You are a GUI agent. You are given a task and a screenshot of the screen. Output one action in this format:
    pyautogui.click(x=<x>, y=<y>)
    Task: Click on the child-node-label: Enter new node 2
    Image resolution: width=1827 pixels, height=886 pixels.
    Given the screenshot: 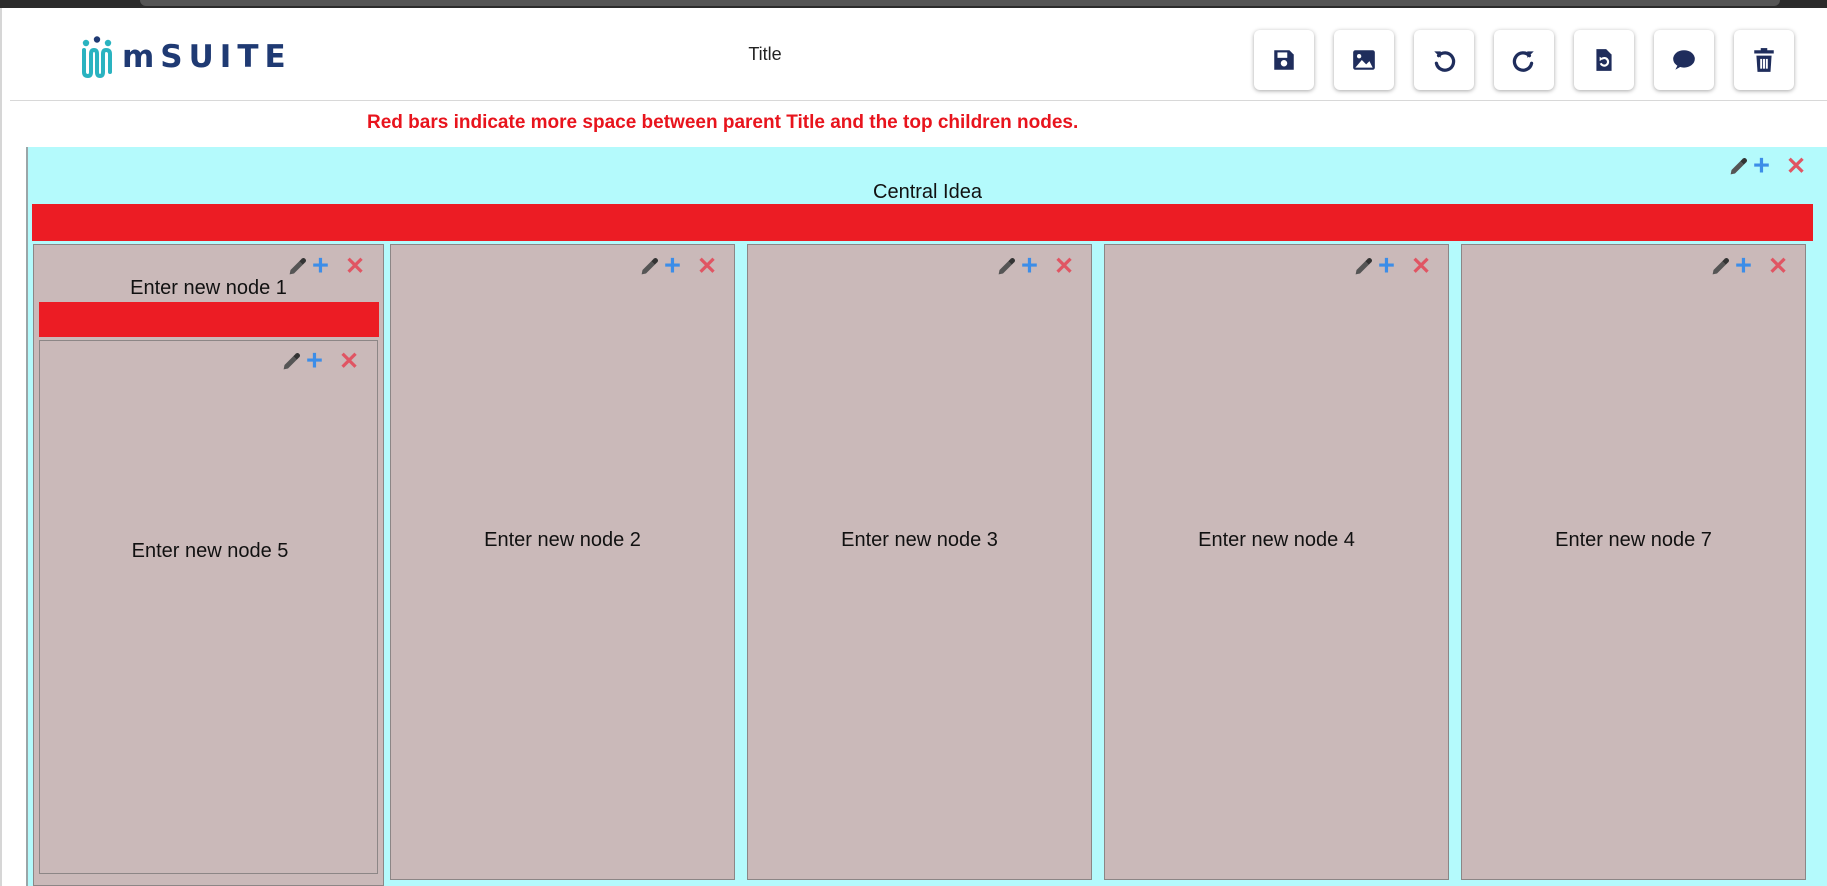 What is the action you would take?
    pyautogui.click(x=562, y=540)
    